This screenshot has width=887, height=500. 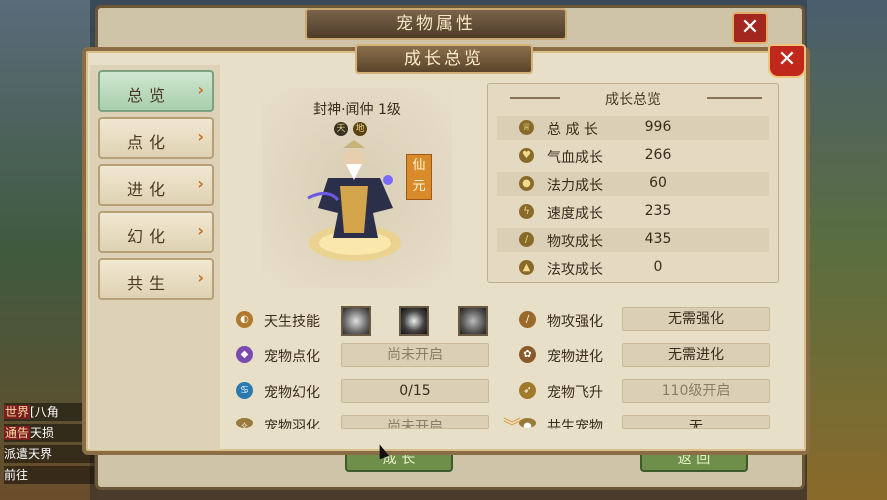 I want to click on growth-row: ▲ 法攻成长 0, so click(x=633, y=268).